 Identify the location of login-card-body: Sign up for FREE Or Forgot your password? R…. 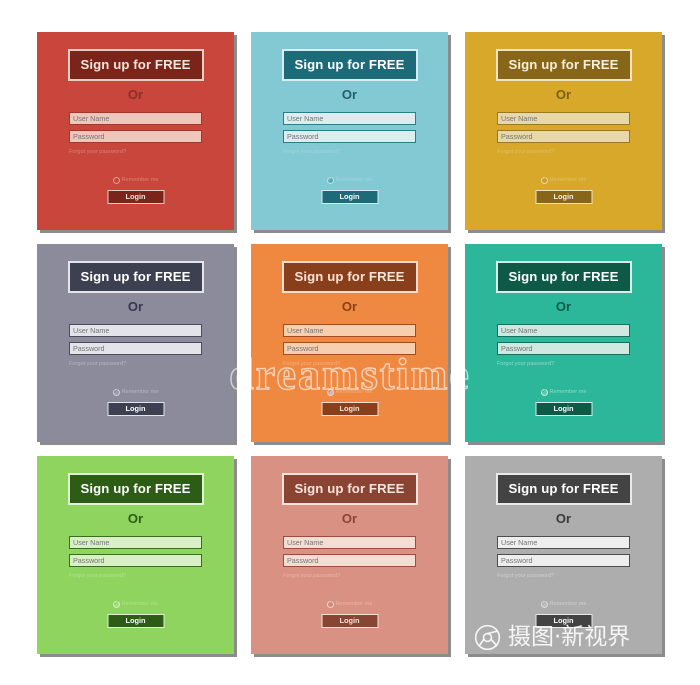
(135, 131).